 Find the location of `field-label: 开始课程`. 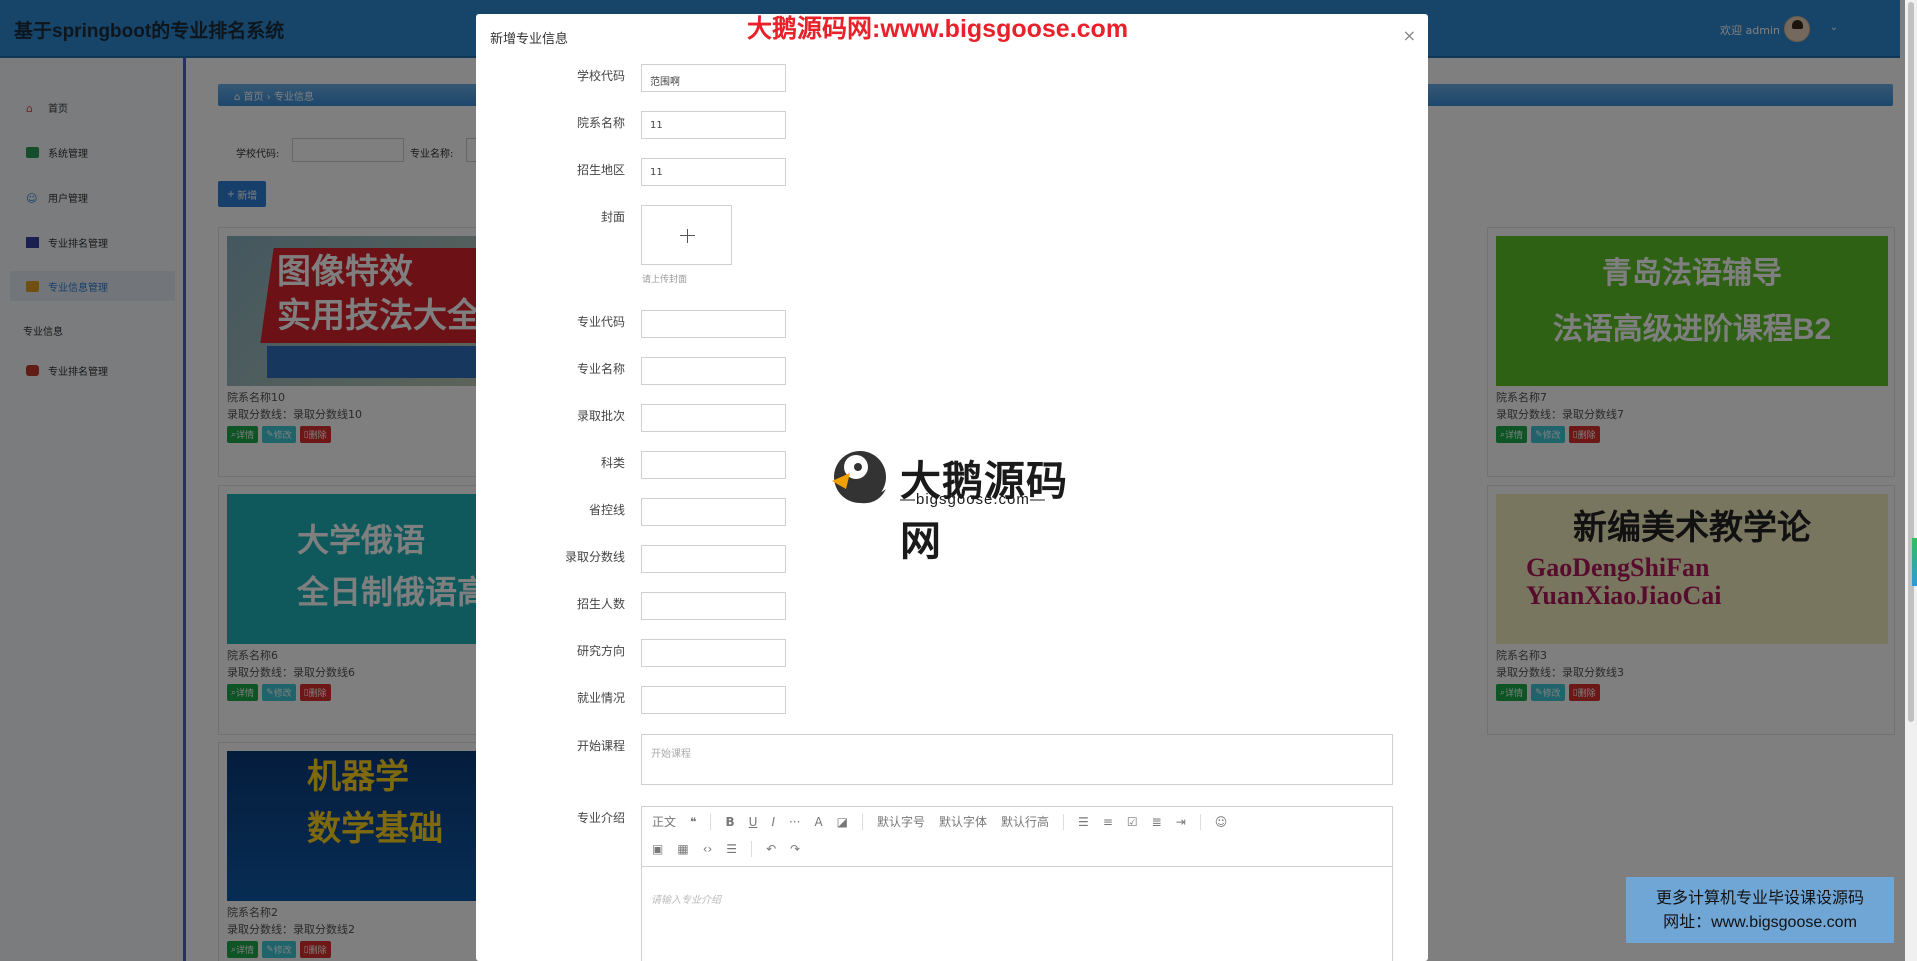

field-label: 开始课程 is located at coordinates (600, 746).